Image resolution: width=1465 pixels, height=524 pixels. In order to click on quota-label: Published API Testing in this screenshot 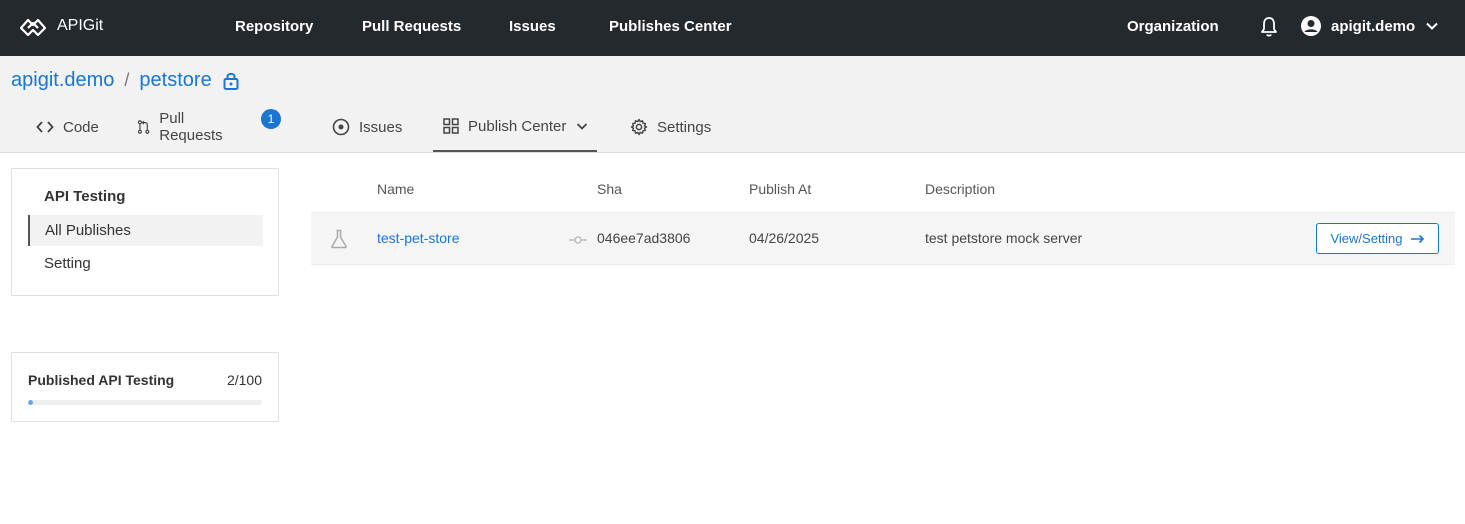, I will do `click(101, 380)`.